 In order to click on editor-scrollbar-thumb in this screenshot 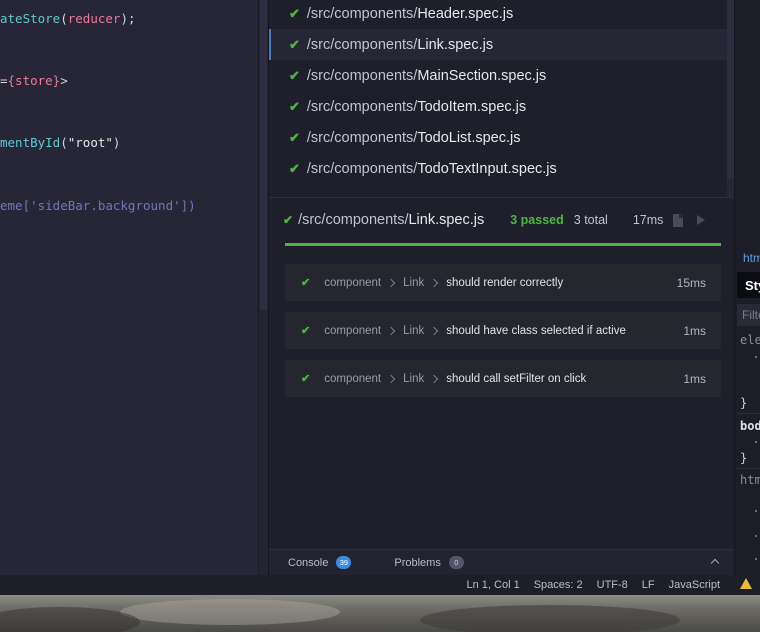, I will do `click(263, 155)`.